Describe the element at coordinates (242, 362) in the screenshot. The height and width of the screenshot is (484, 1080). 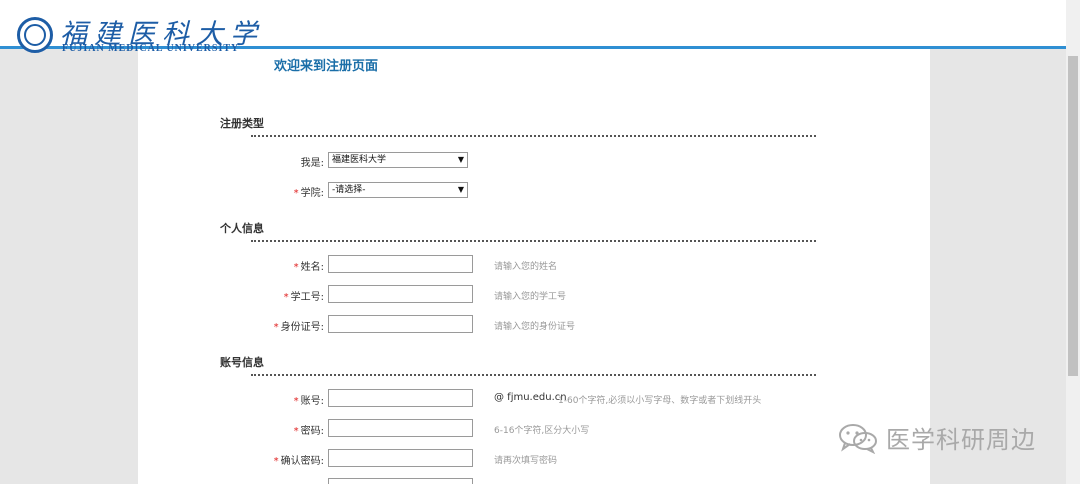
I see `section-title-account-info: 账号信息` at that location.